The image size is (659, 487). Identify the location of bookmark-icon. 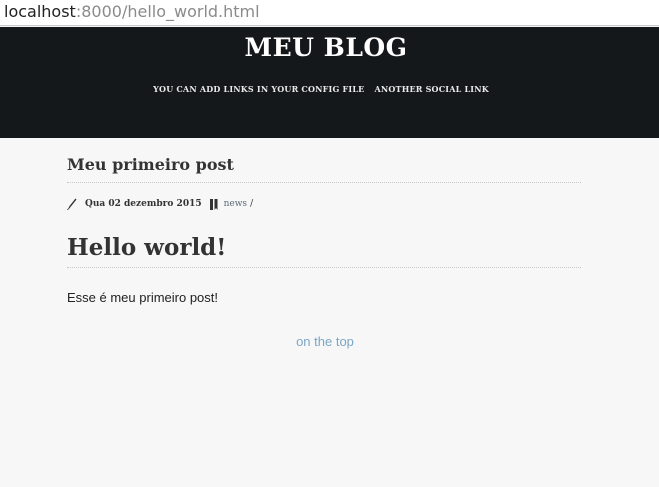
(213, 204).